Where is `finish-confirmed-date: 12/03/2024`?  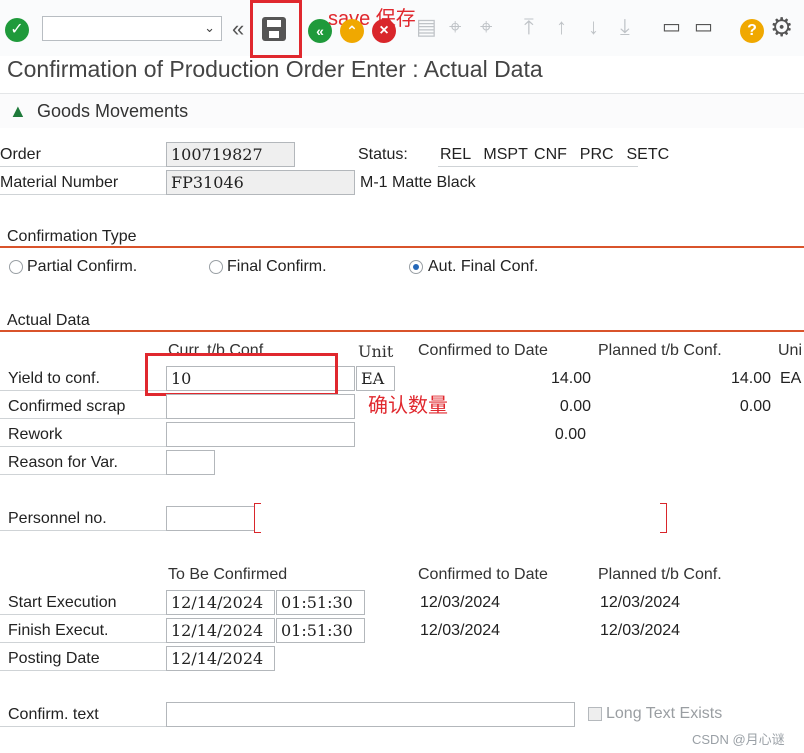
finish-confirmed-date: 12/03/2024 is located at coordinates (460, 630).